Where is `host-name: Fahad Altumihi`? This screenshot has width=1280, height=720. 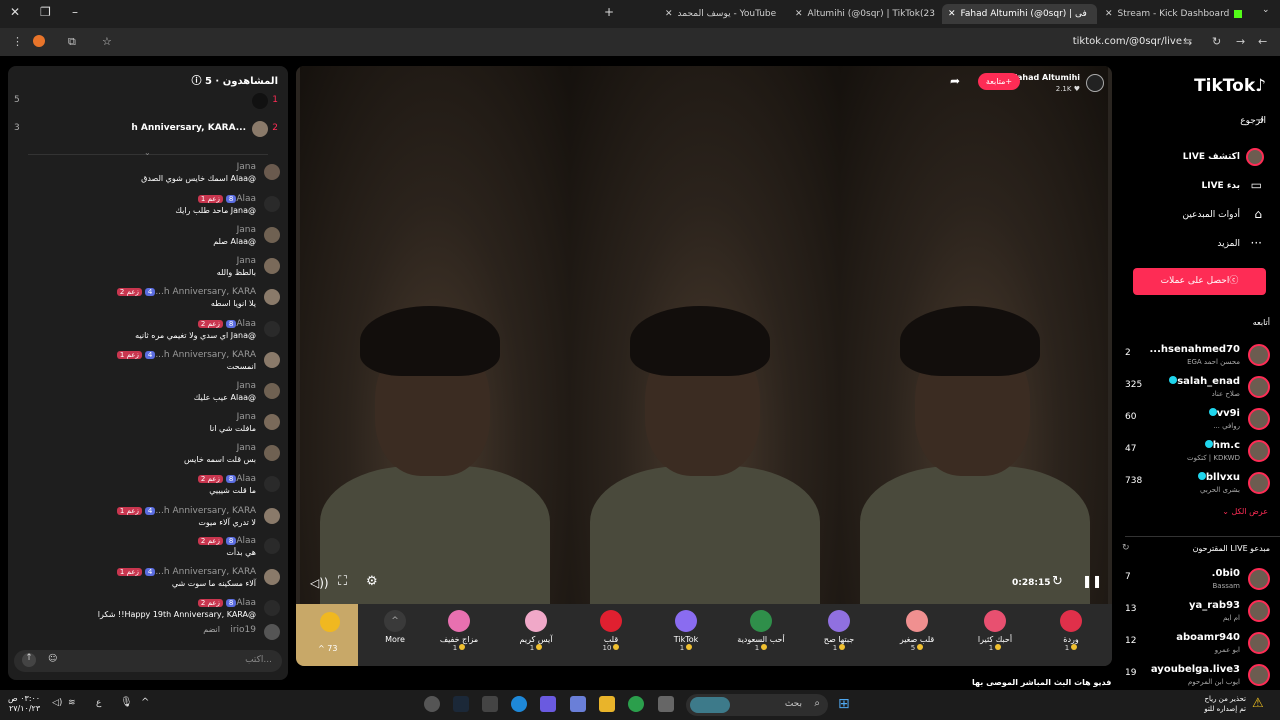
host-name: Fahad Altumihi is located at coordinates (1046, 77).